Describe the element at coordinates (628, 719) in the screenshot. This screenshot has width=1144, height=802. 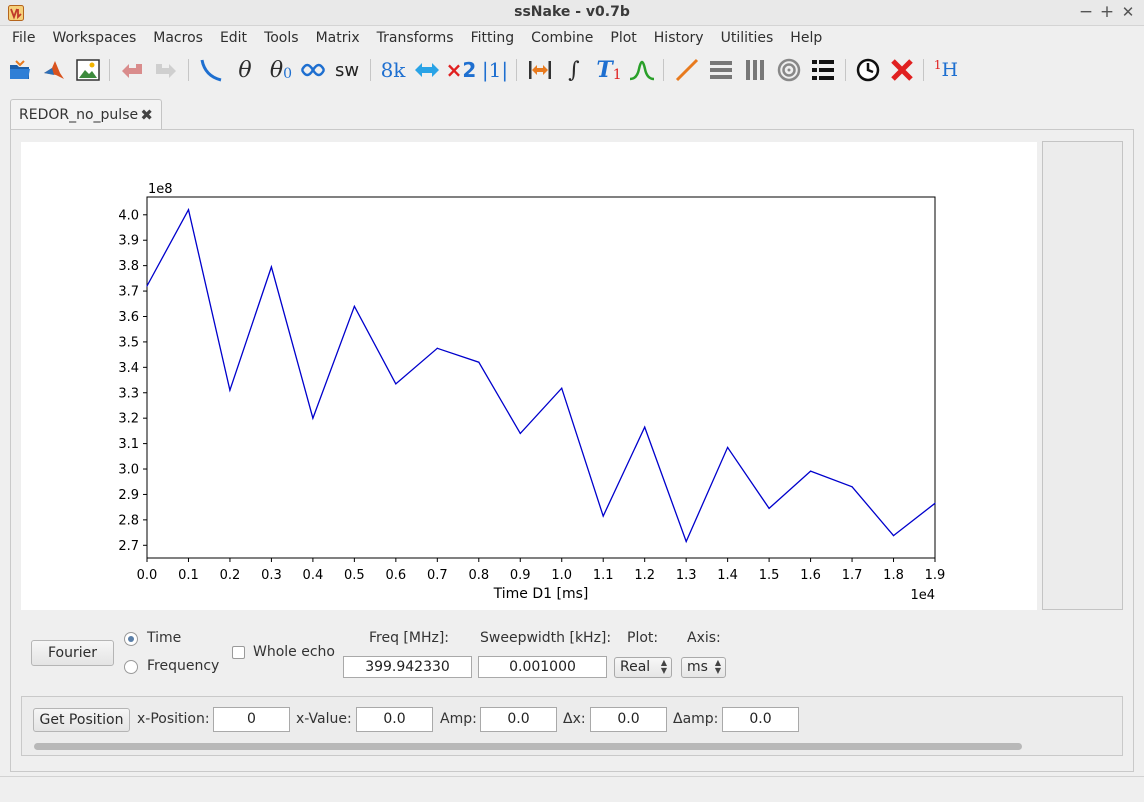
I see `dx-field: 0.0` at that location.